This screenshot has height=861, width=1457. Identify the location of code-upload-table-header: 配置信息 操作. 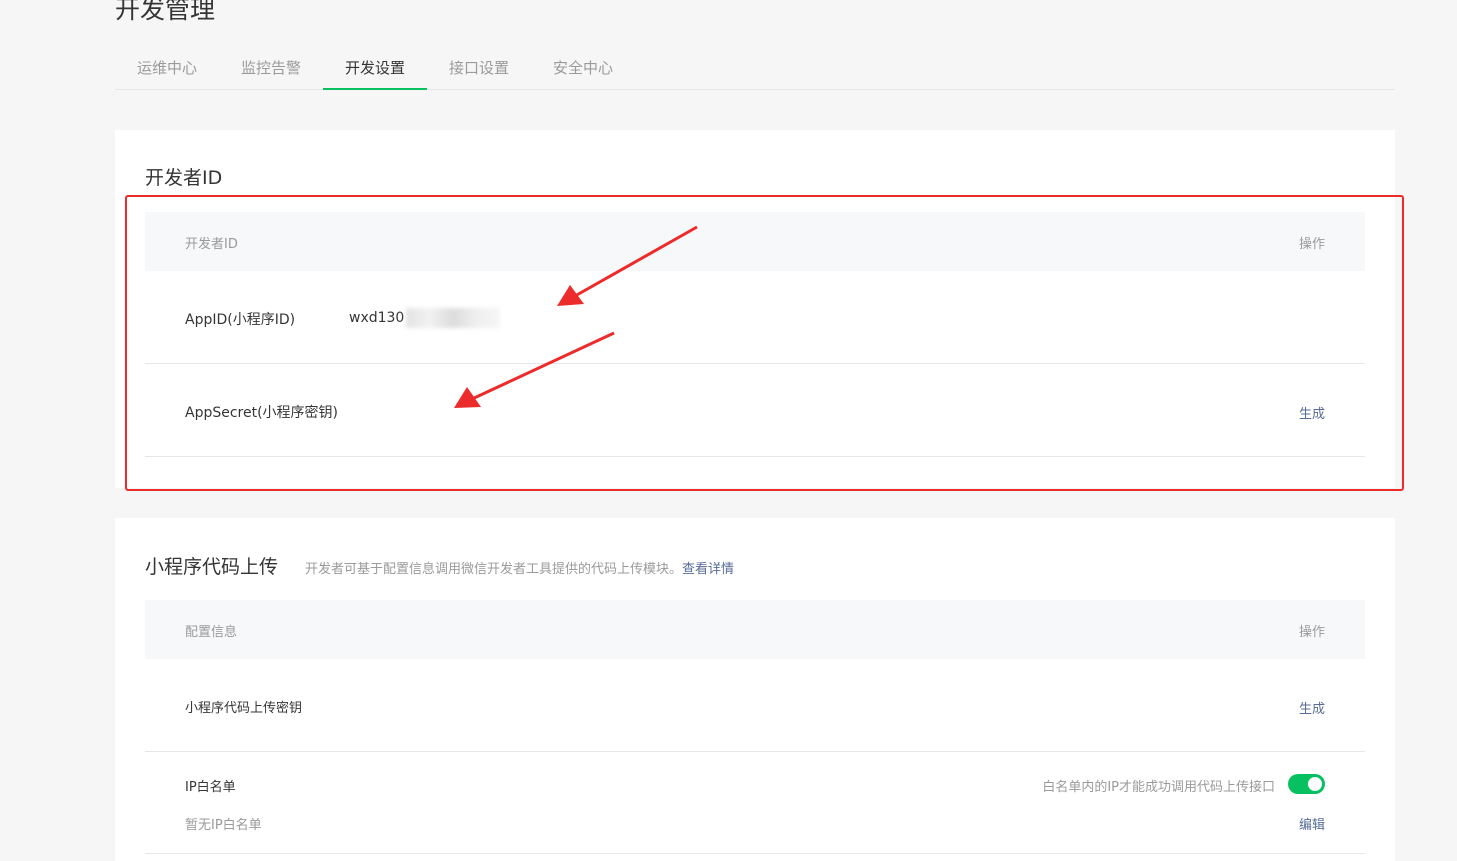
(755, 629).